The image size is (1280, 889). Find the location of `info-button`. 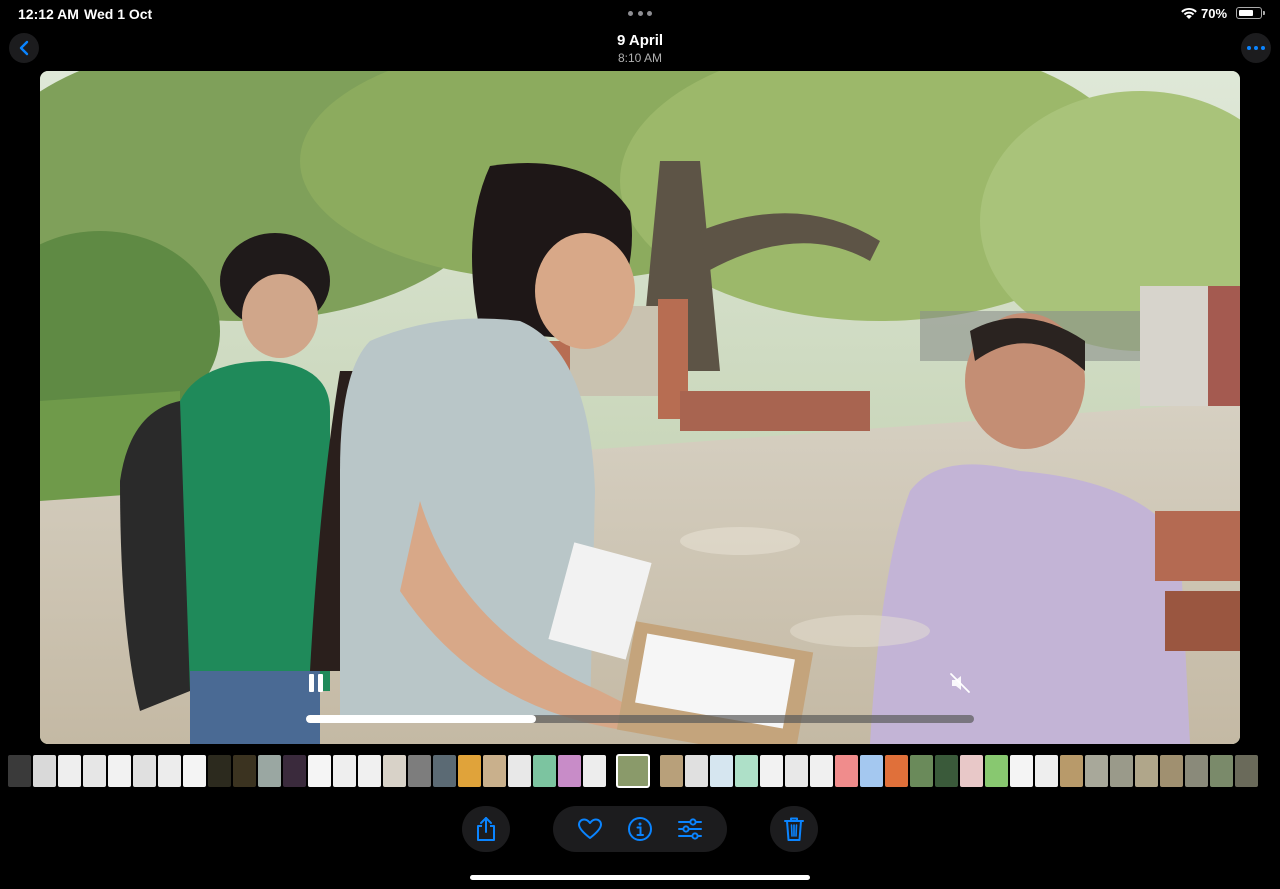

info-button is located at coordinates (640, 829).